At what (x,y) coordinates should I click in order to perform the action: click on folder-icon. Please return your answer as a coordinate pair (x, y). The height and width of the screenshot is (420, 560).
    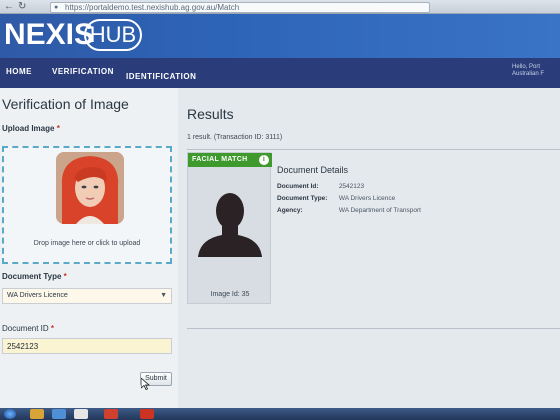
    Looking at the image, I should click on (37, 414).